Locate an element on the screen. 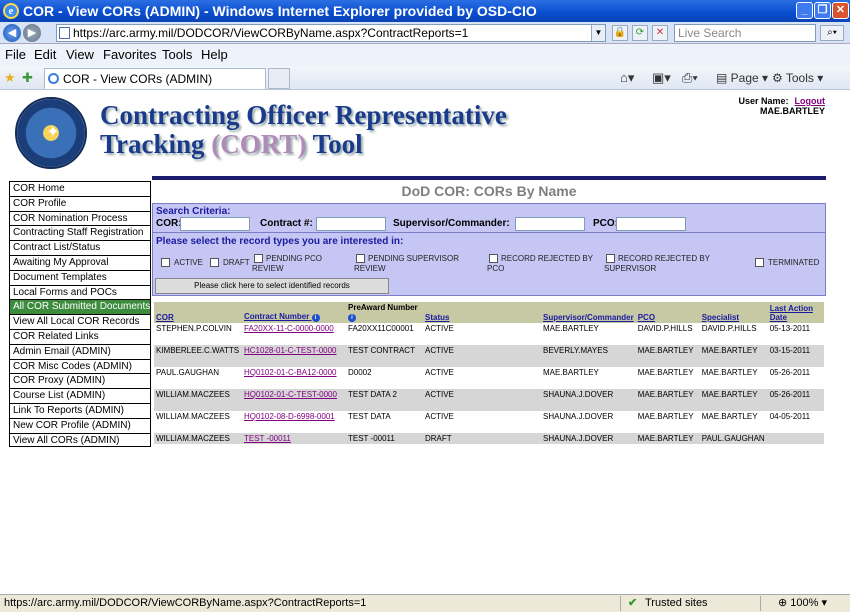  close-button: ✕ is located at coordinates (840, 10).